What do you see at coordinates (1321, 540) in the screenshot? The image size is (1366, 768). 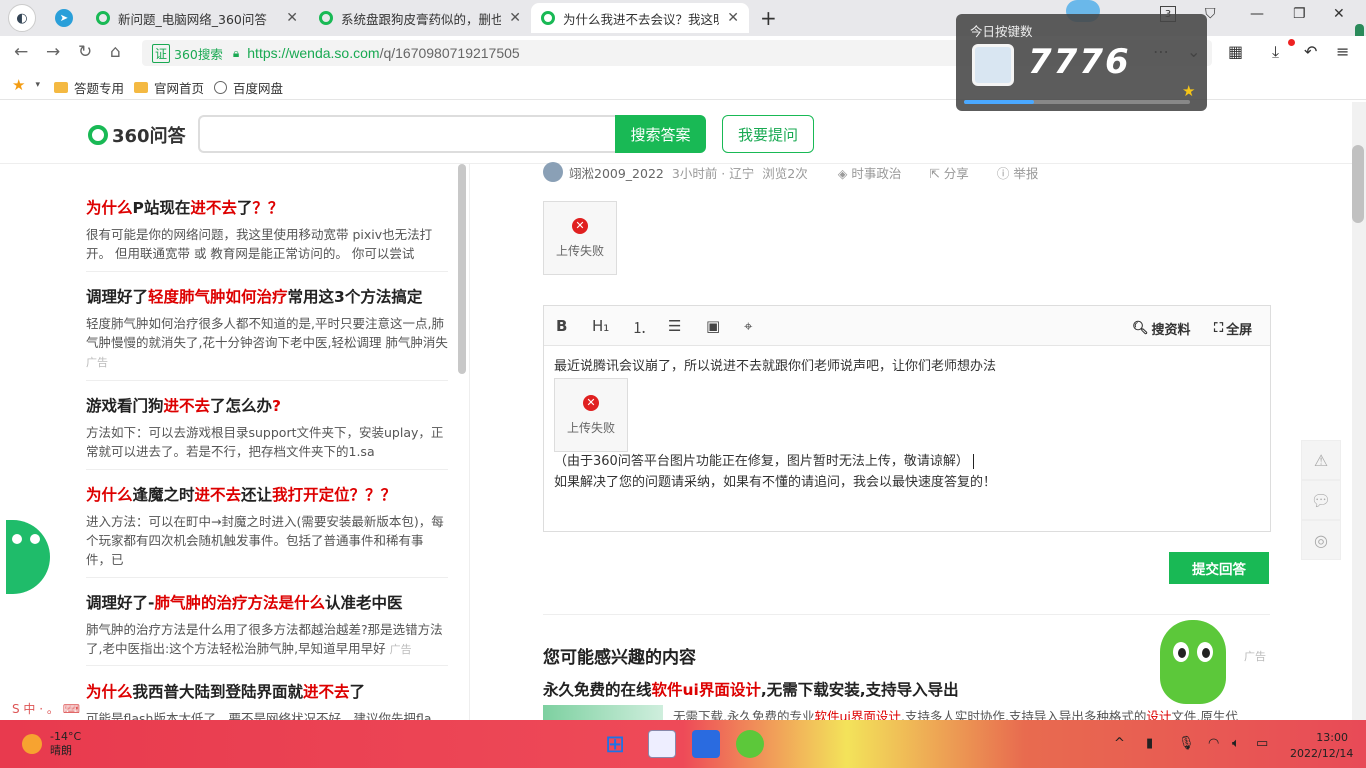 I see `weibo-icon: ◎` at bounding box center [1321, 540].